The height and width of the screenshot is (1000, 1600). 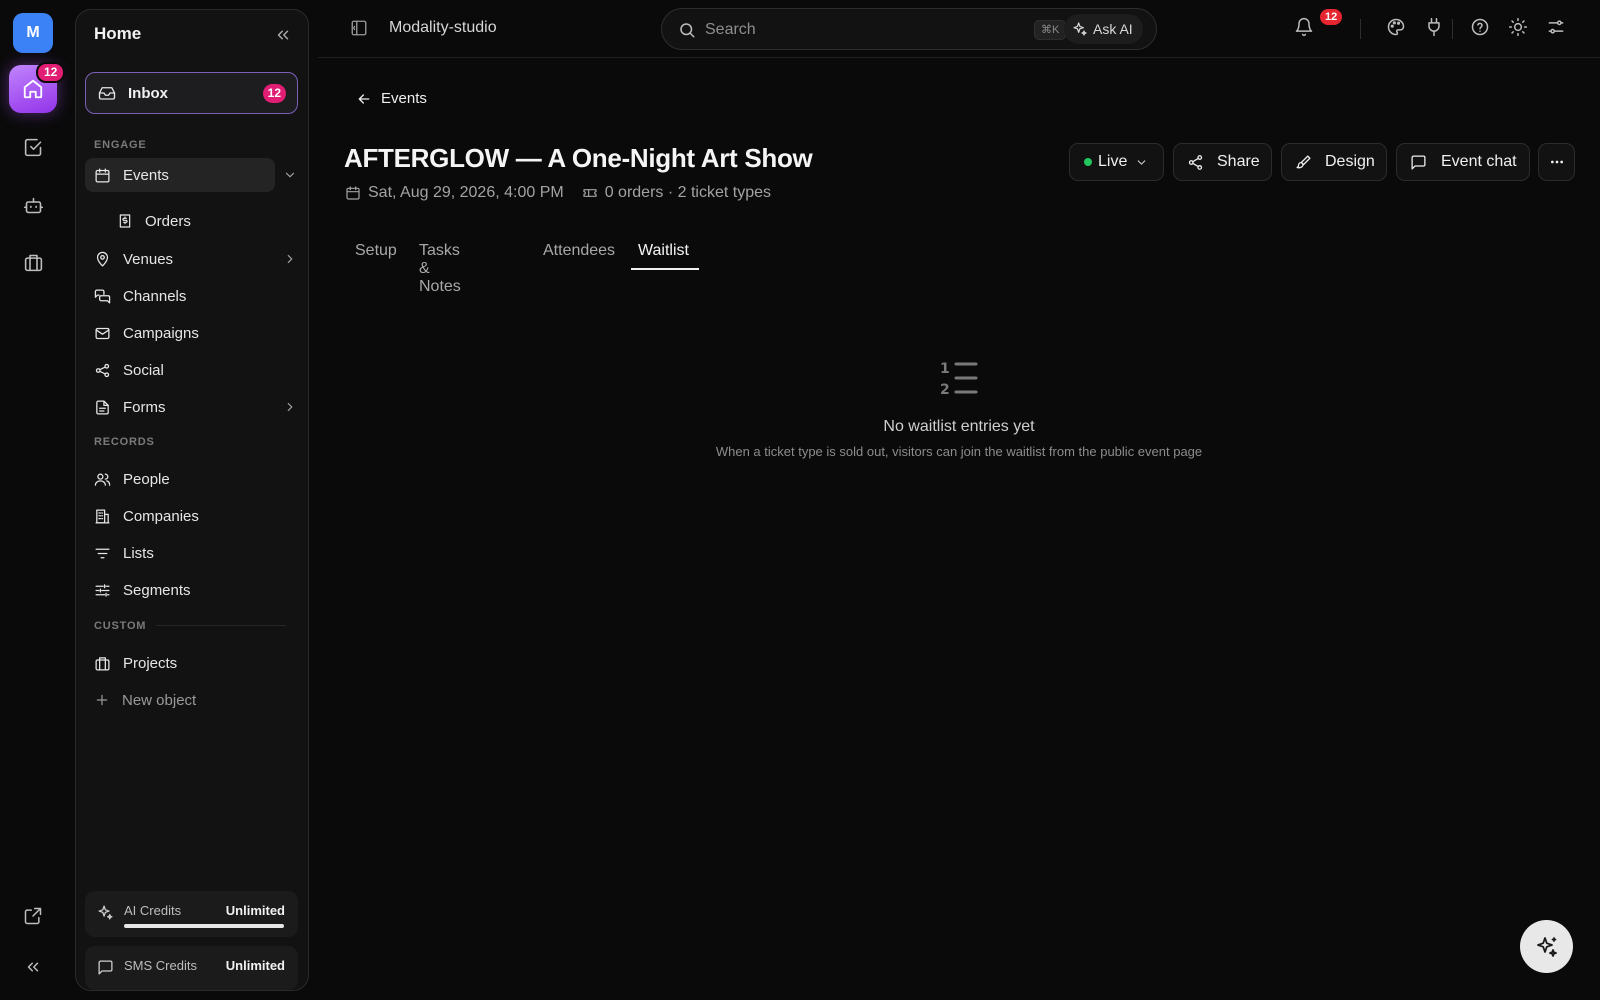 I want to click on sidebar-item-segments: Segments, so click(x=180, y=590).